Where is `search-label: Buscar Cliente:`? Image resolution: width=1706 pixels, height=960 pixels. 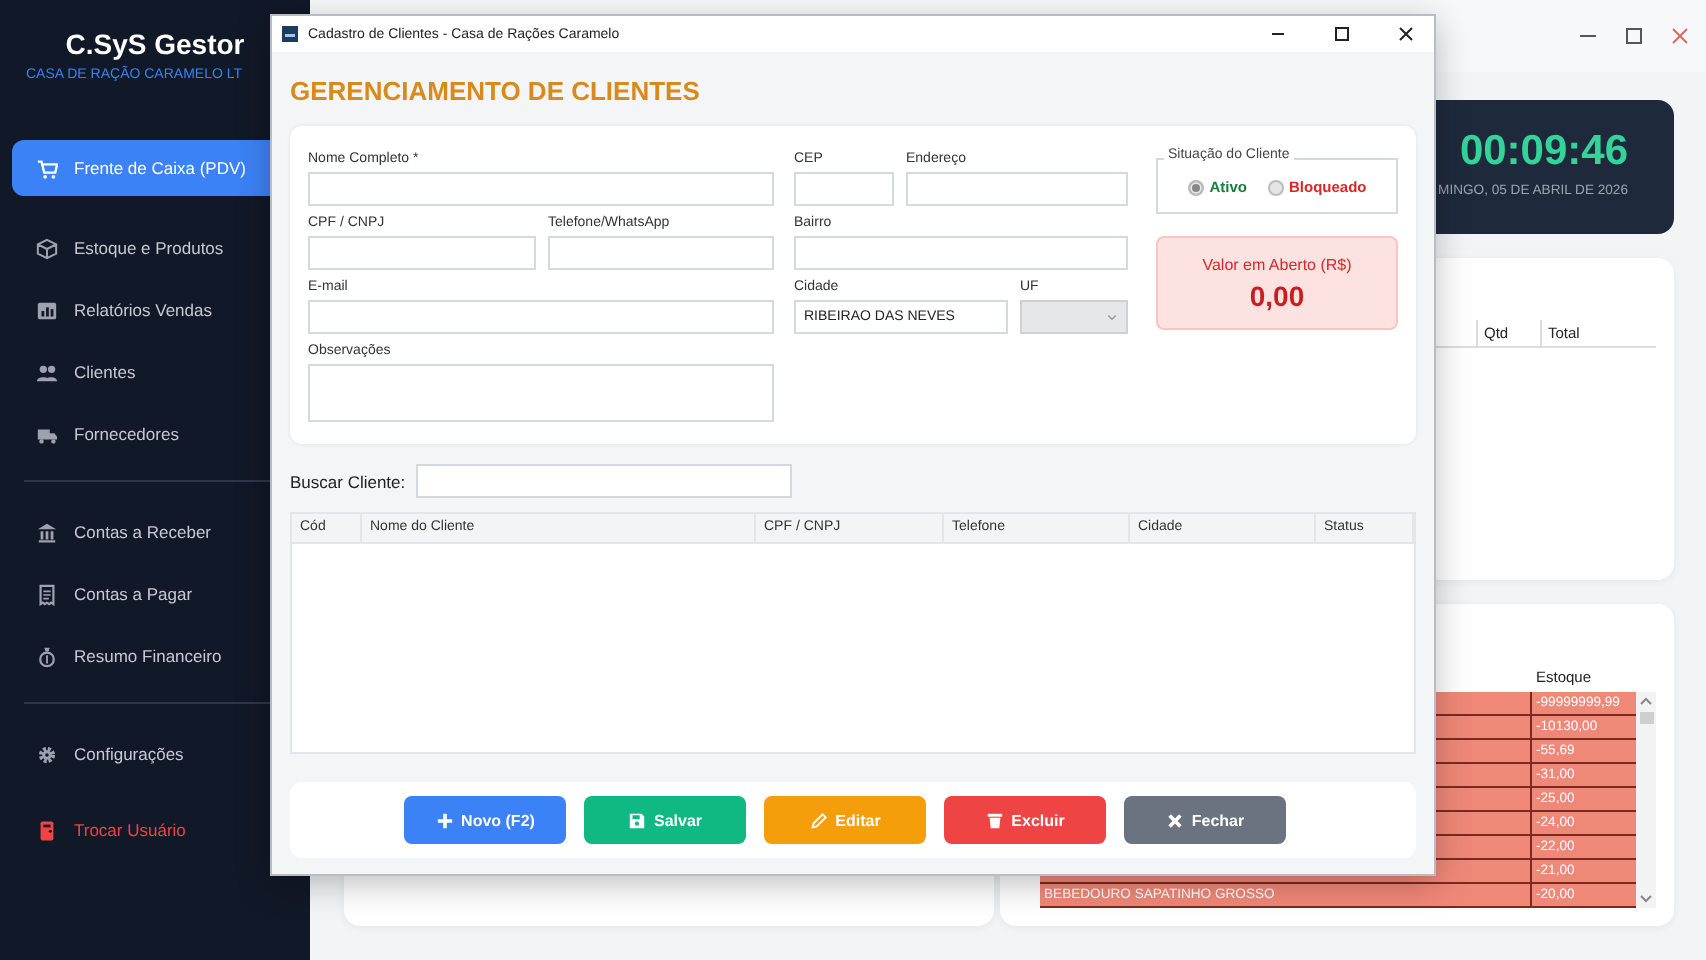
search-label: Buscar Cliente: is located at coordinates (348, 481).